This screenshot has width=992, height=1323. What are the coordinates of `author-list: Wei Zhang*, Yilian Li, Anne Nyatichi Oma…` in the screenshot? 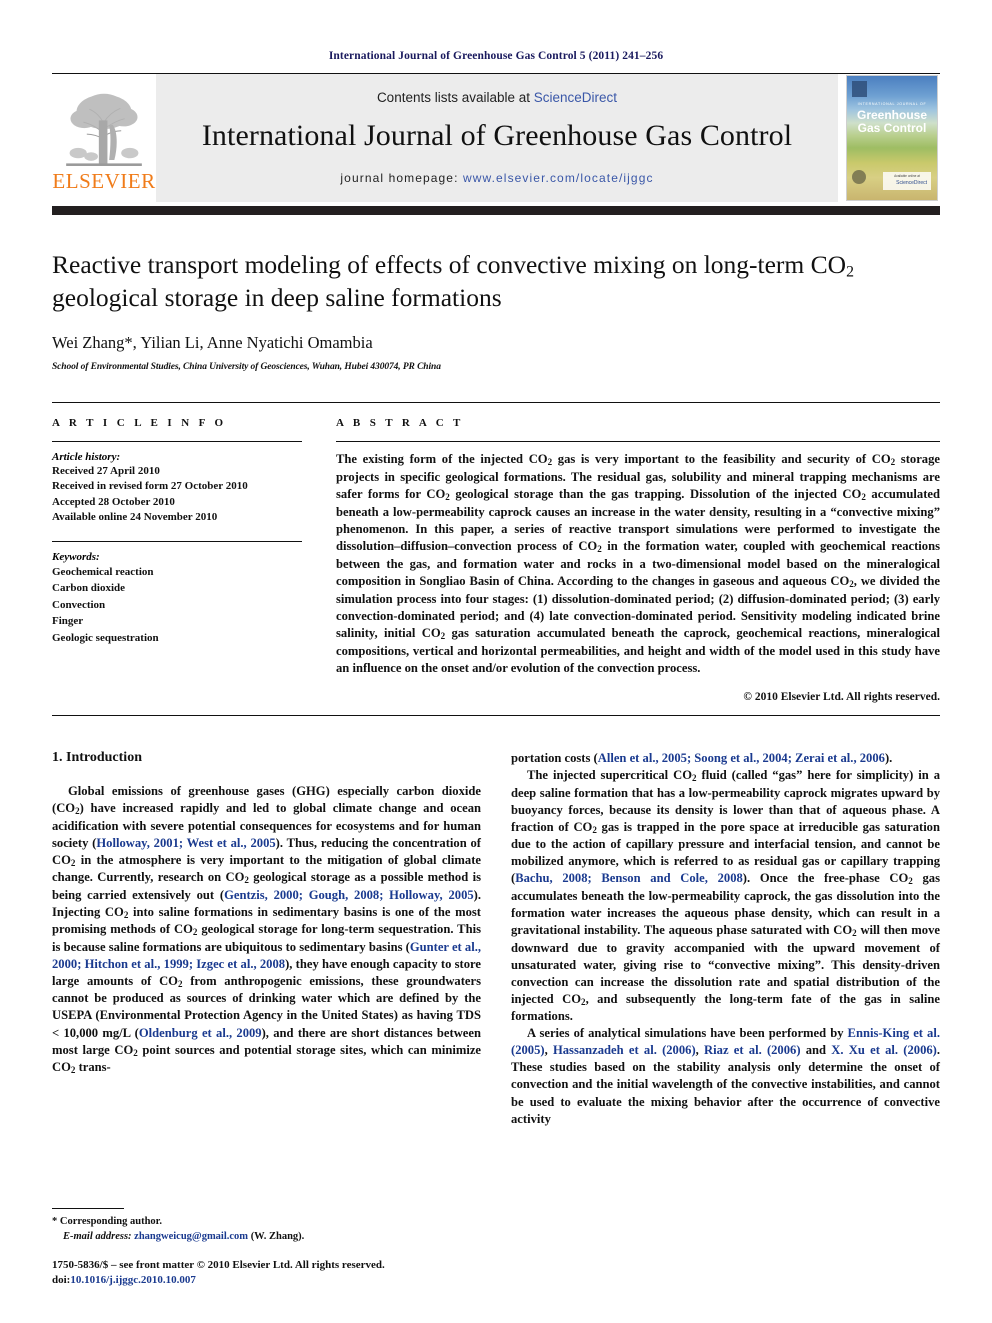 It's located at (212, 343).